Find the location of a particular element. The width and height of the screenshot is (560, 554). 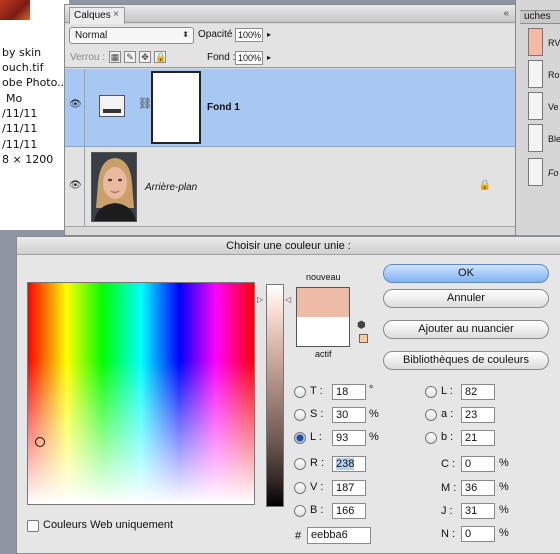

tab-layers: Calques × is located at coordinates (97, 15).